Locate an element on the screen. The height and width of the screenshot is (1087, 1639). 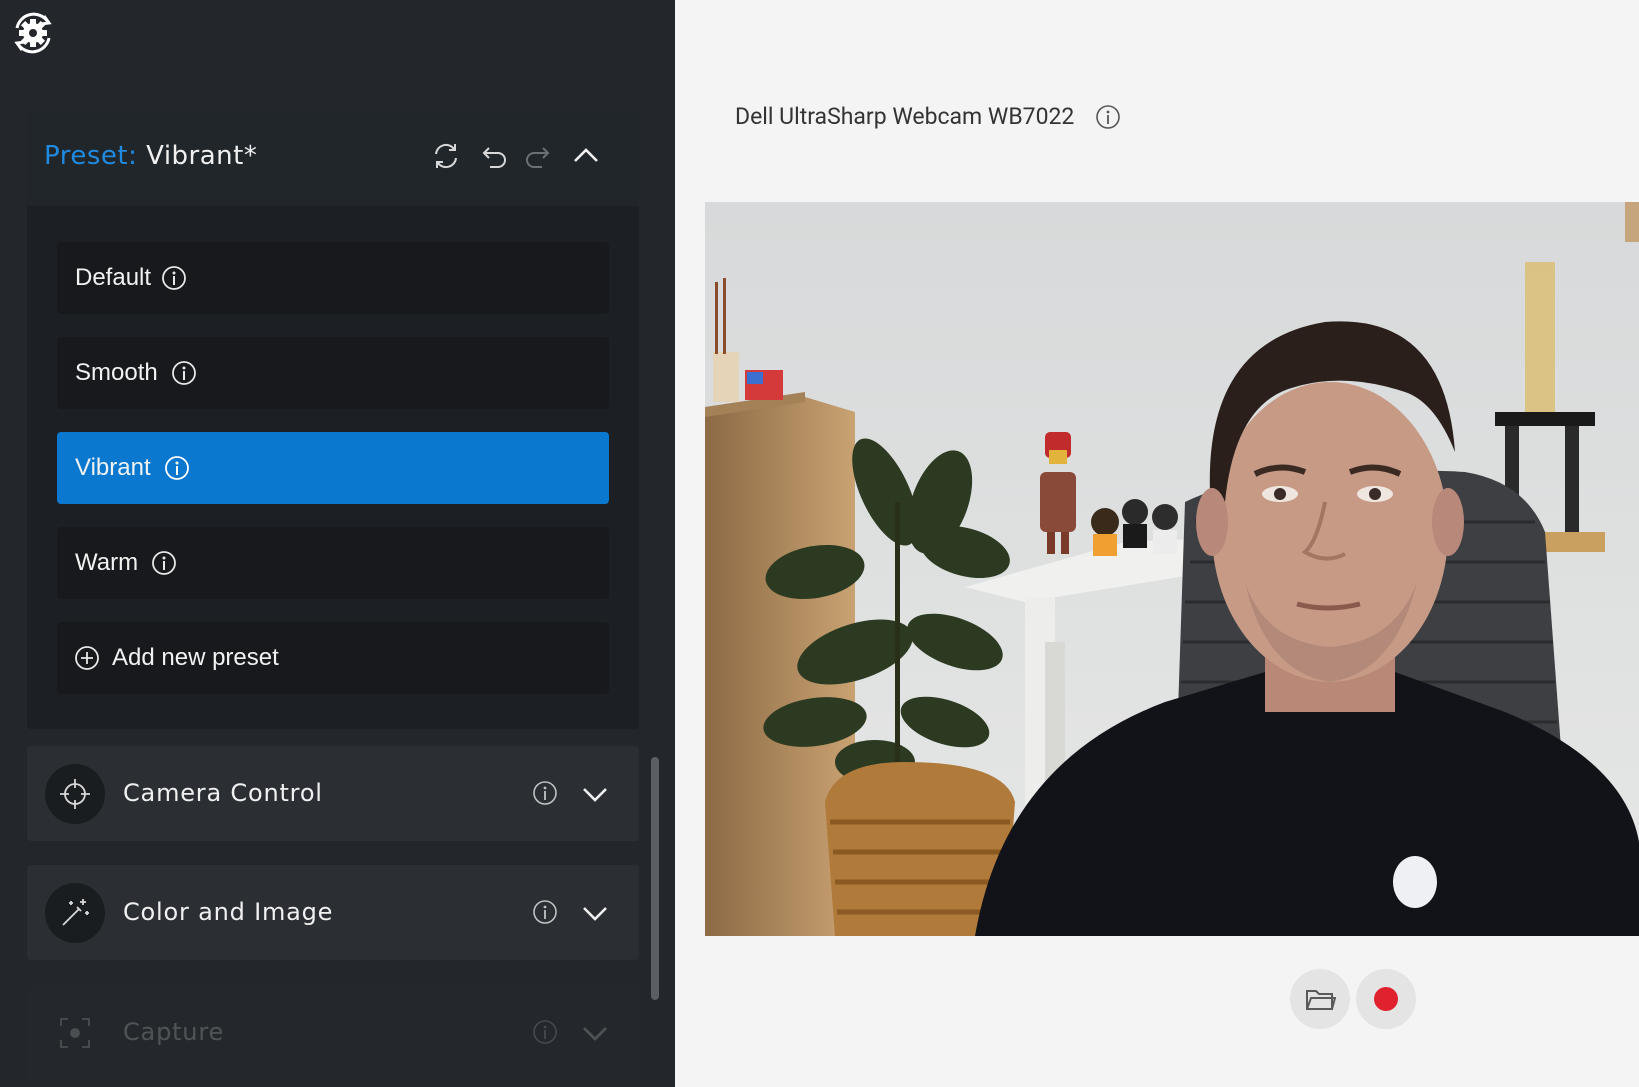
sync-icon is located at coordinates (446, 156).